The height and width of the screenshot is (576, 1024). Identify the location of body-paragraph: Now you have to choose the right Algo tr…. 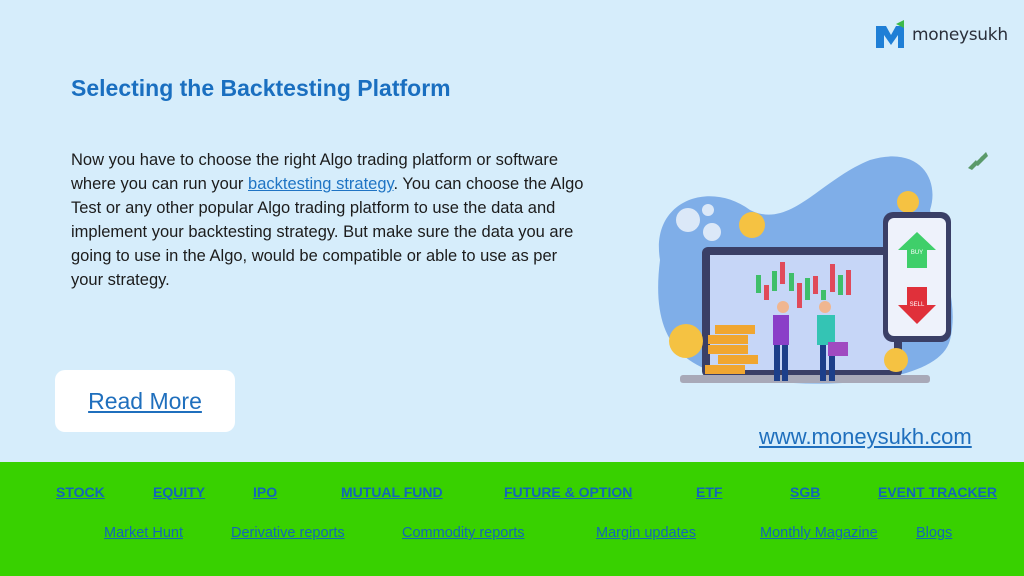
(331, 220).